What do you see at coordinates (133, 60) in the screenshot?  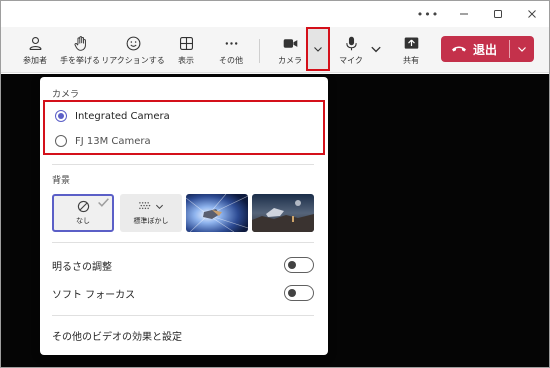 I see `reactions-label: リアクションする` at bounding box center [133, 60].